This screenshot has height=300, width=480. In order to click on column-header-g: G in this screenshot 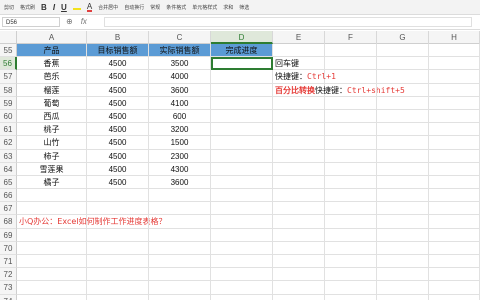, I will do `click(403, 37)`.